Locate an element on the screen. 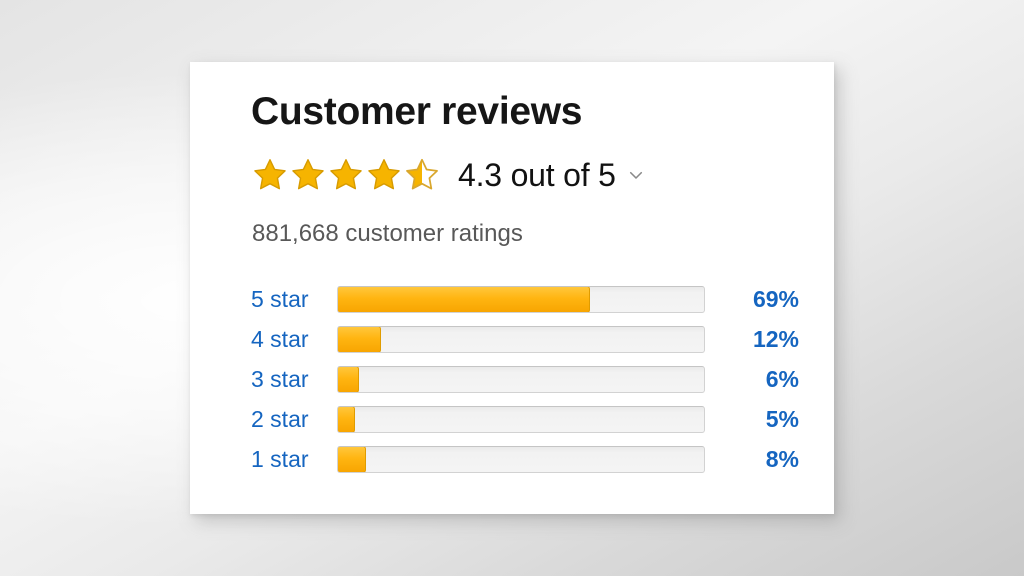 Image resolution: width=1024 pixels, height=576 pixels. histogram-row-3-star: 3 star 6% is located at coordinates (525, 379).